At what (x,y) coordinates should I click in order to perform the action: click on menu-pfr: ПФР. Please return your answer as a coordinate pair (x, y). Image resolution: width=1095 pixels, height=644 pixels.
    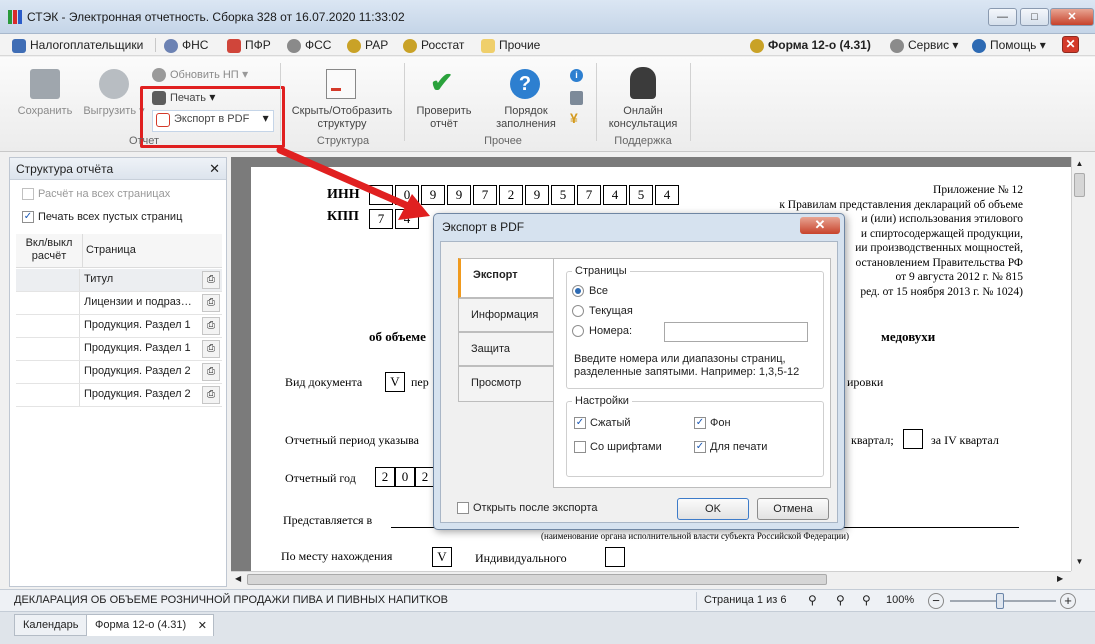
    Looking at the image, I should click on (249, 45).